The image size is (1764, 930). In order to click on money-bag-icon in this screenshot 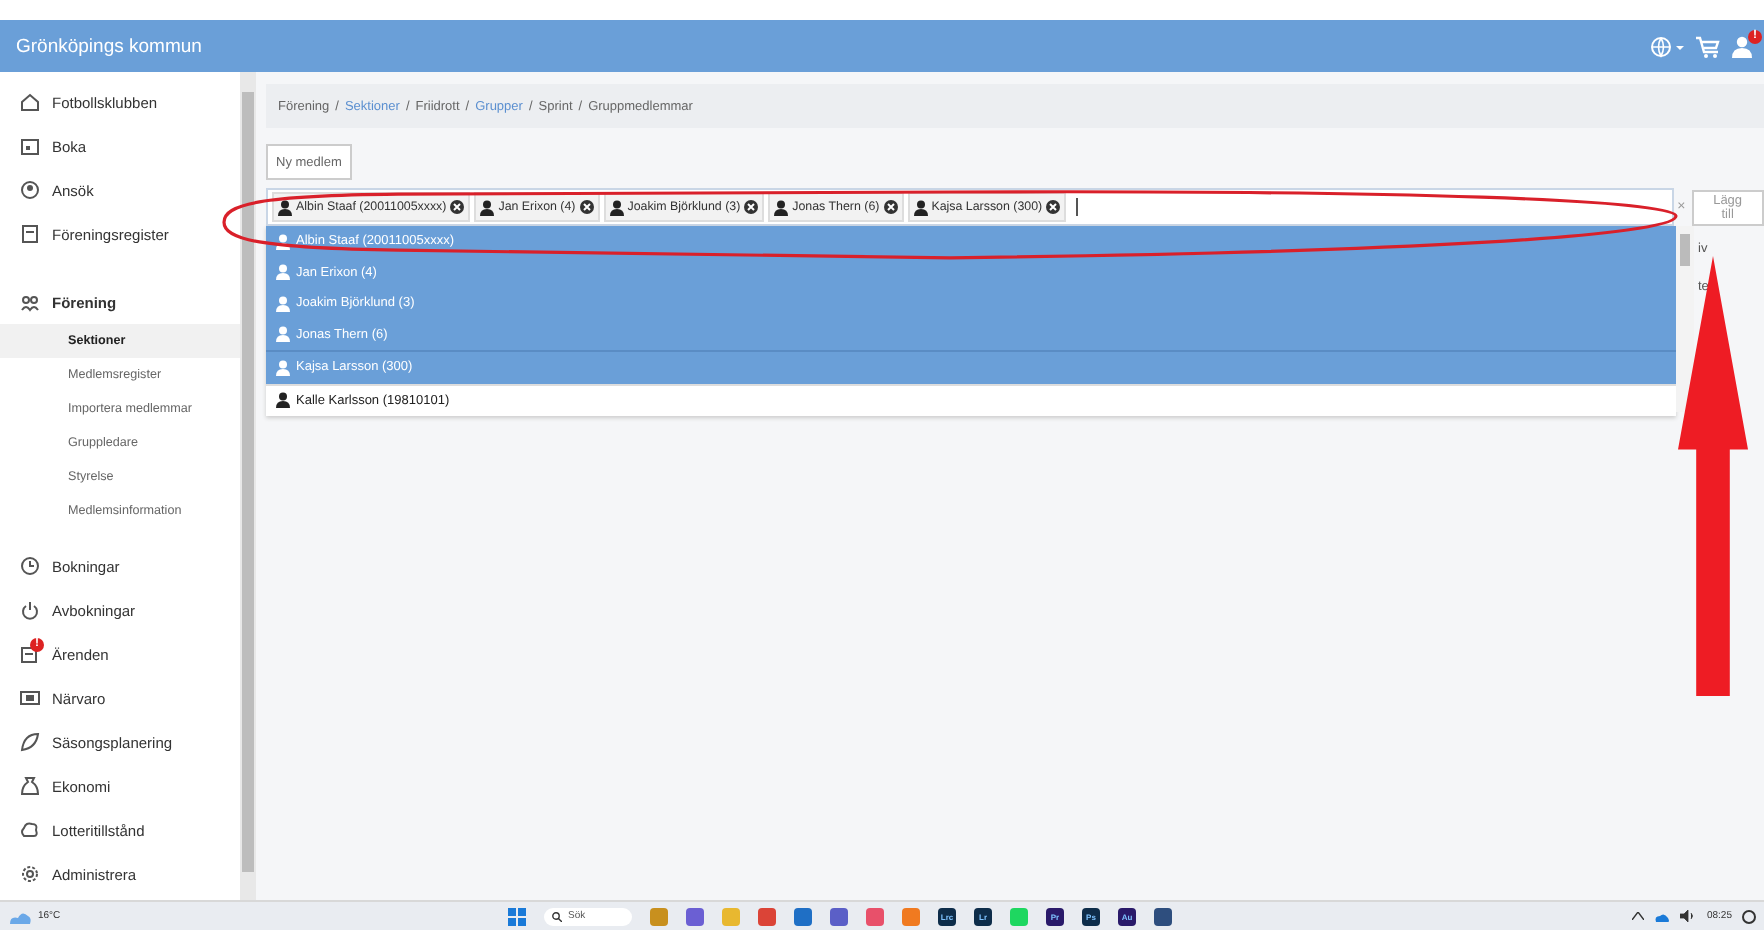, I will do `click(30, 786)`.